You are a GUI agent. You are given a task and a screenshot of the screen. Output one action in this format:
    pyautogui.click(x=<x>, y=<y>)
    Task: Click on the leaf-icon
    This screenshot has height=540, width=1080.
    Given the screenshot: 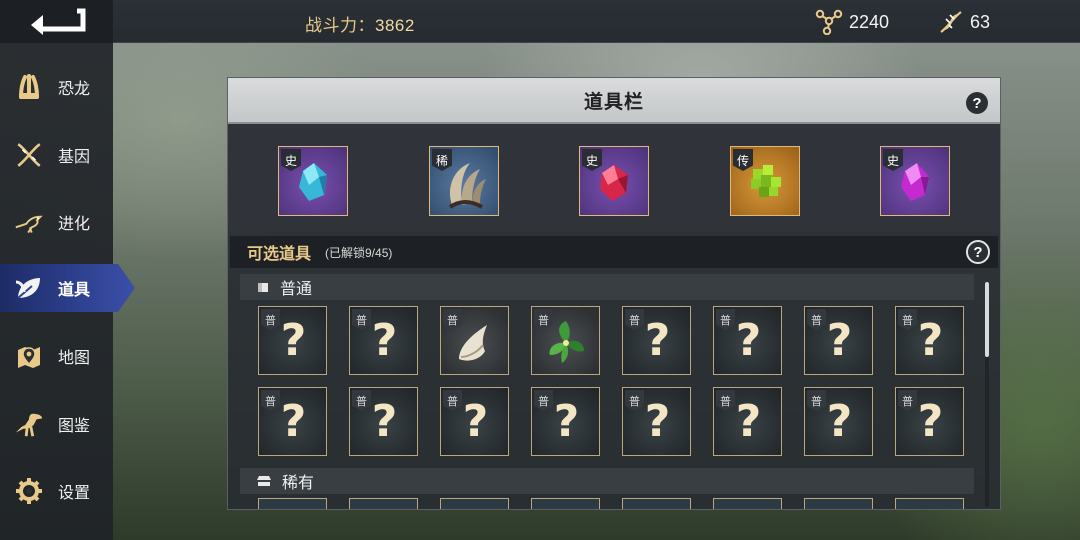 What is the action you would take?
    pyautogui.click(x=29, y=288)
    